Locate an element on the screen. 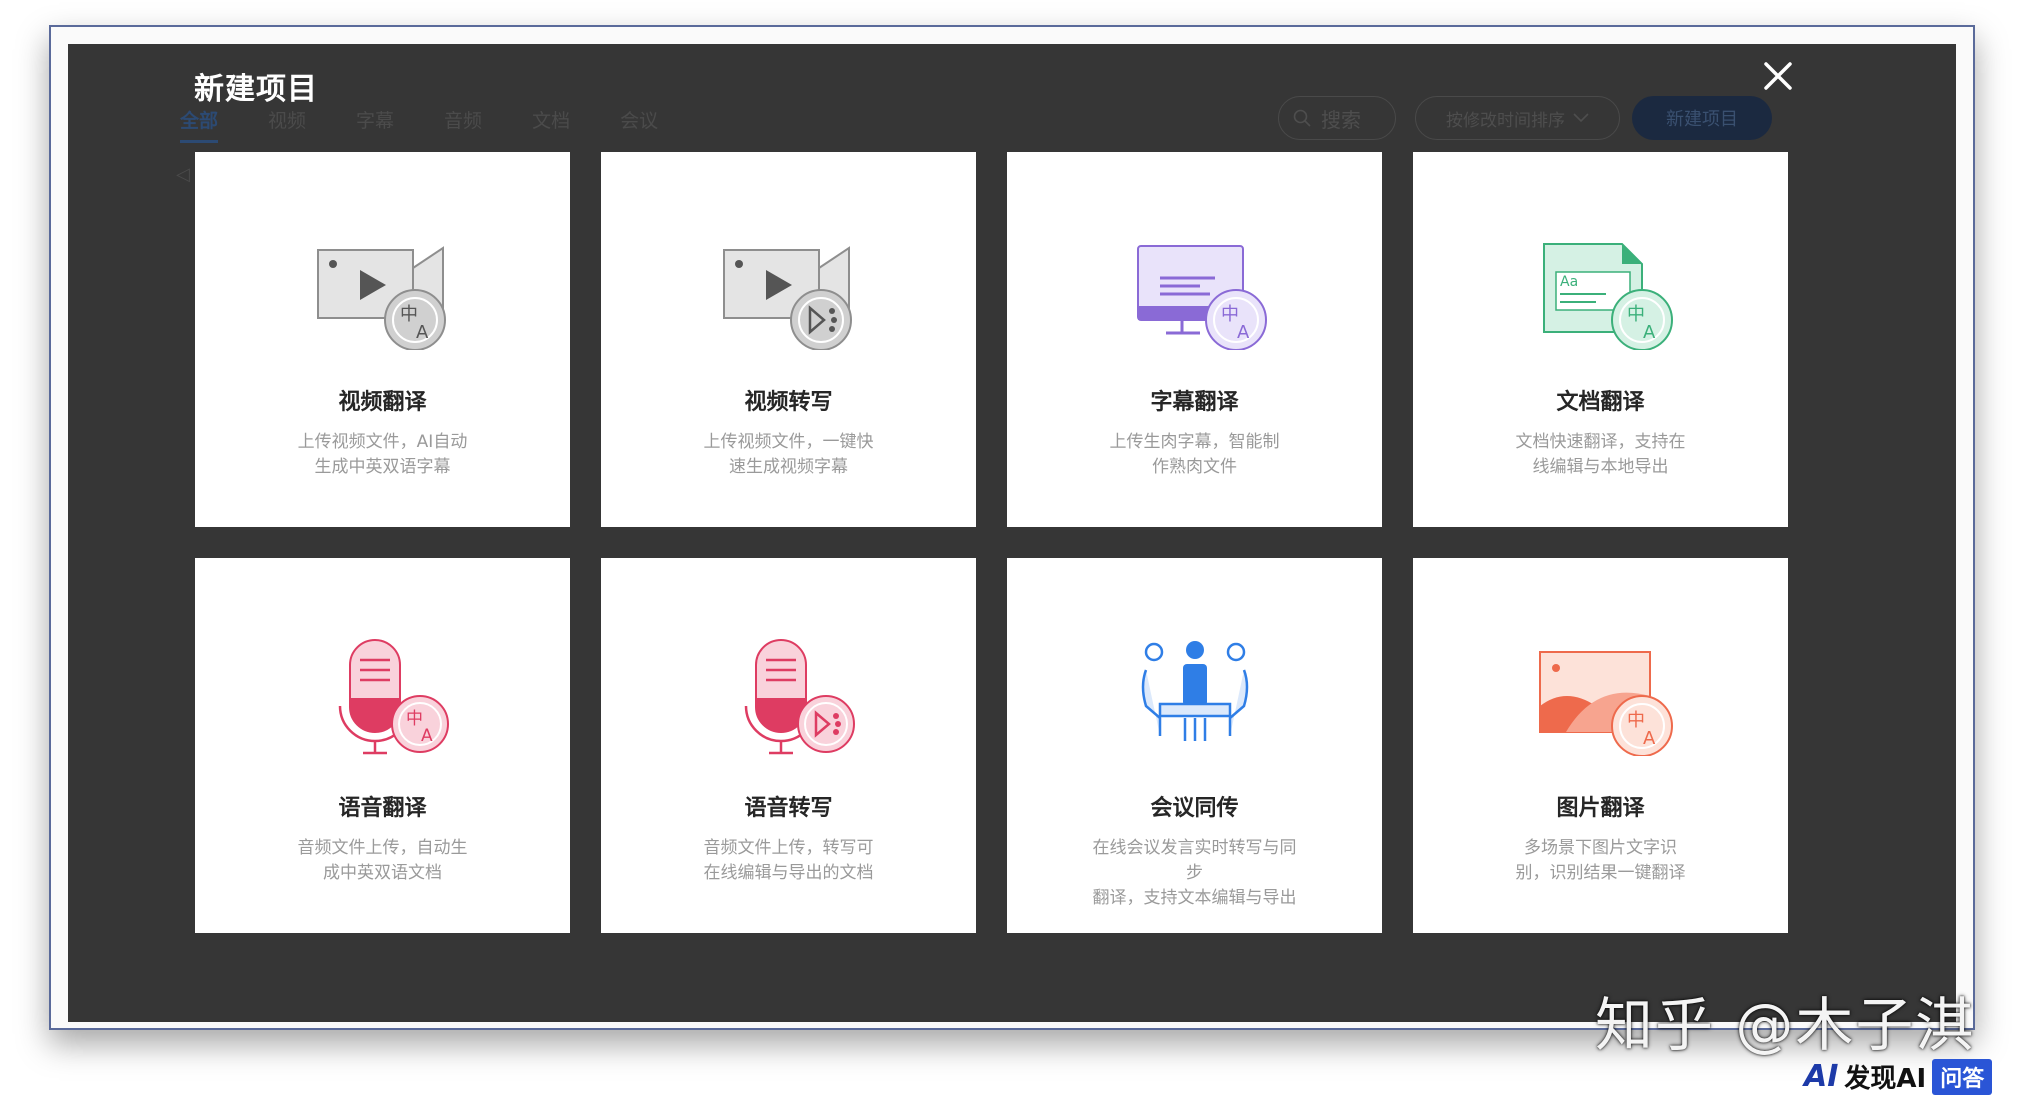 The height and width of the screenshot is (1103, 2024). dialog-title: 新建项目 is located at coordinates (256, 89).